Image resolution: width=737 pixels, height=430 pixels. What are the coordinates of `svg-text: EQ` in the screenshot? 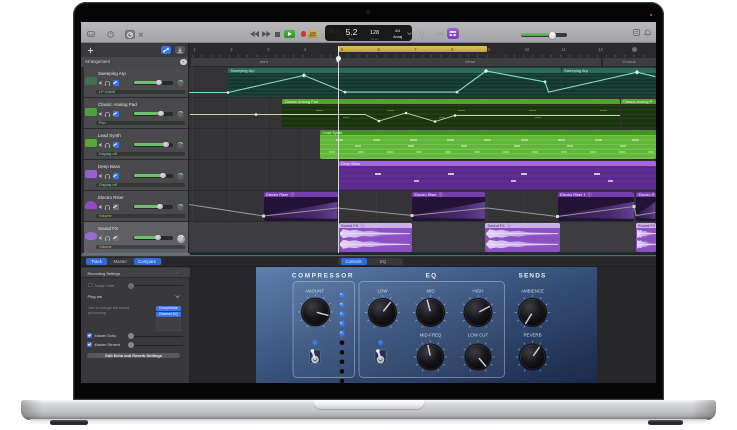 It's located at (432, 275).